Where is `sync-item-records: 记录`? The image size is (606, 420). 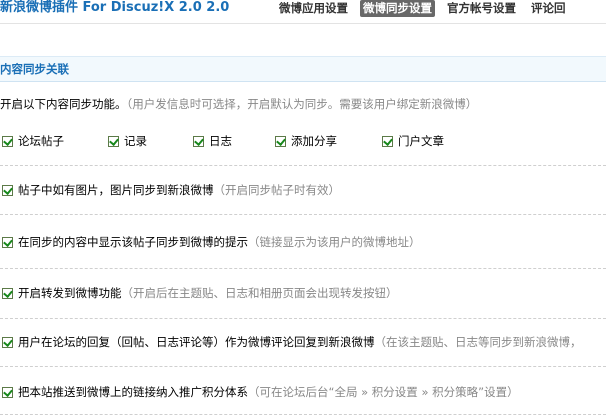 sync-item-records: 记录 is located at coordinates (127, 141).